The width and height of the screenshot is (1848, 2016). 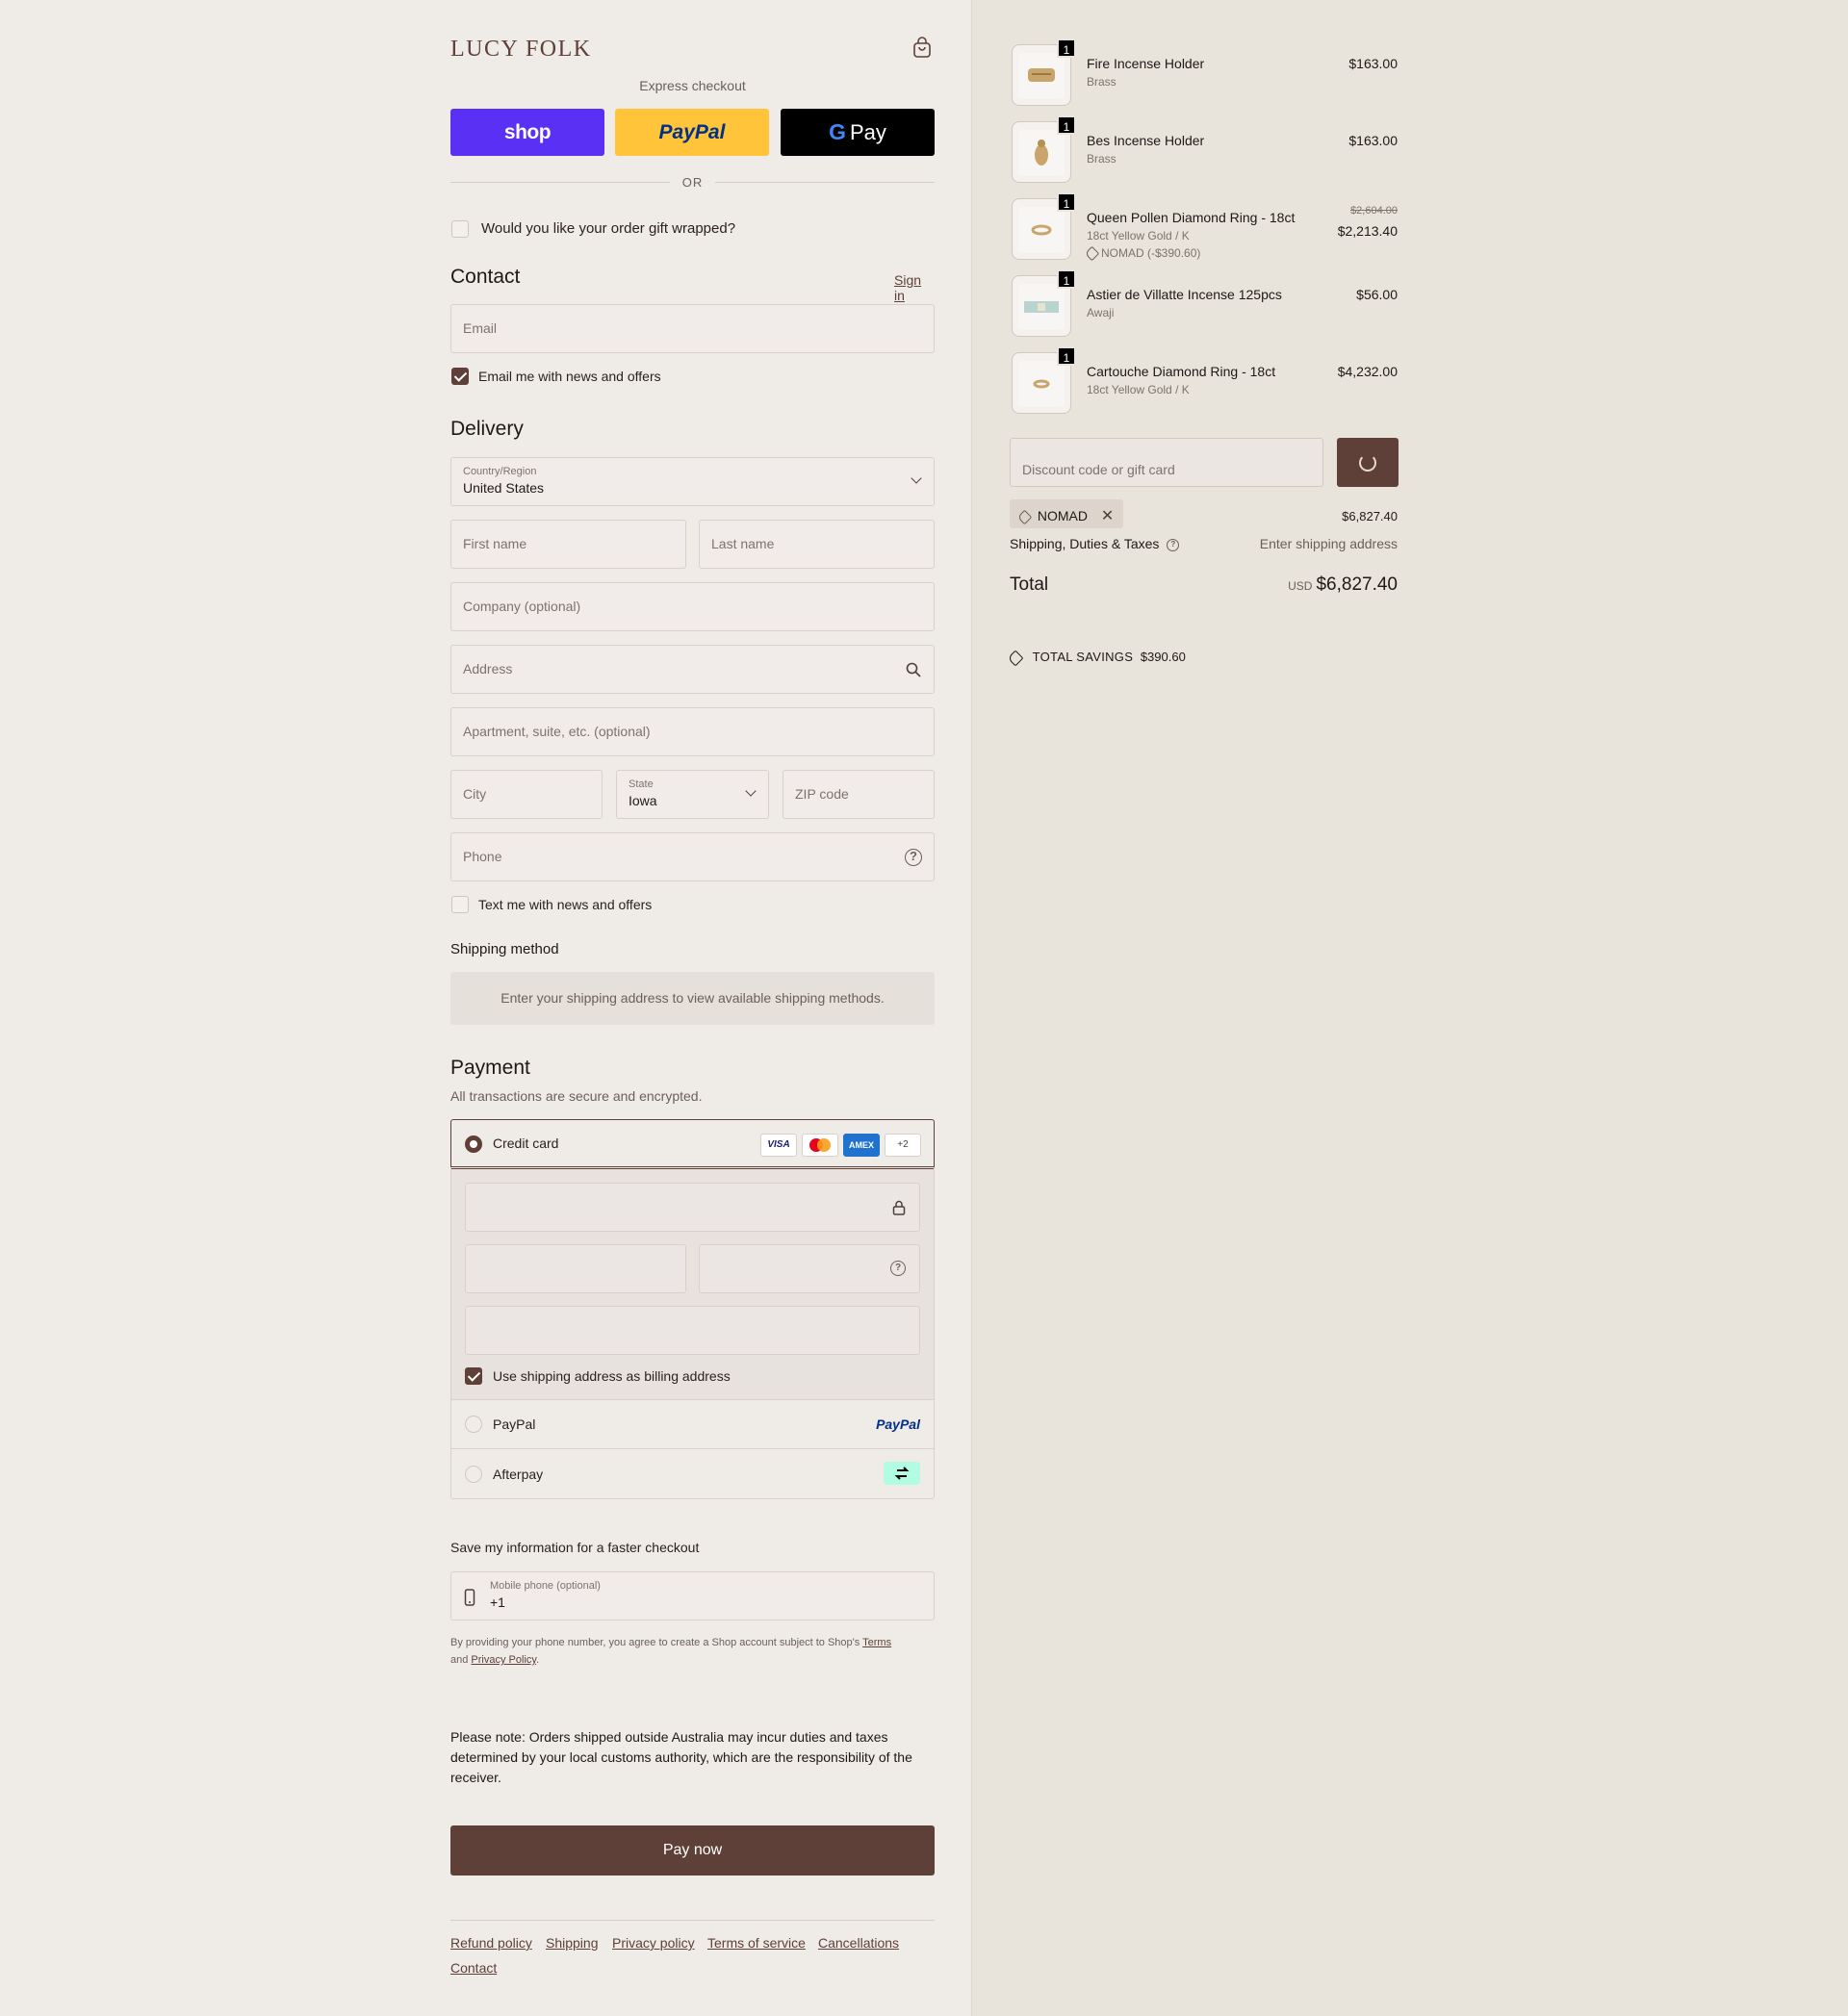 I want to click on currency-code: USD, so click(x=1300, y=586).